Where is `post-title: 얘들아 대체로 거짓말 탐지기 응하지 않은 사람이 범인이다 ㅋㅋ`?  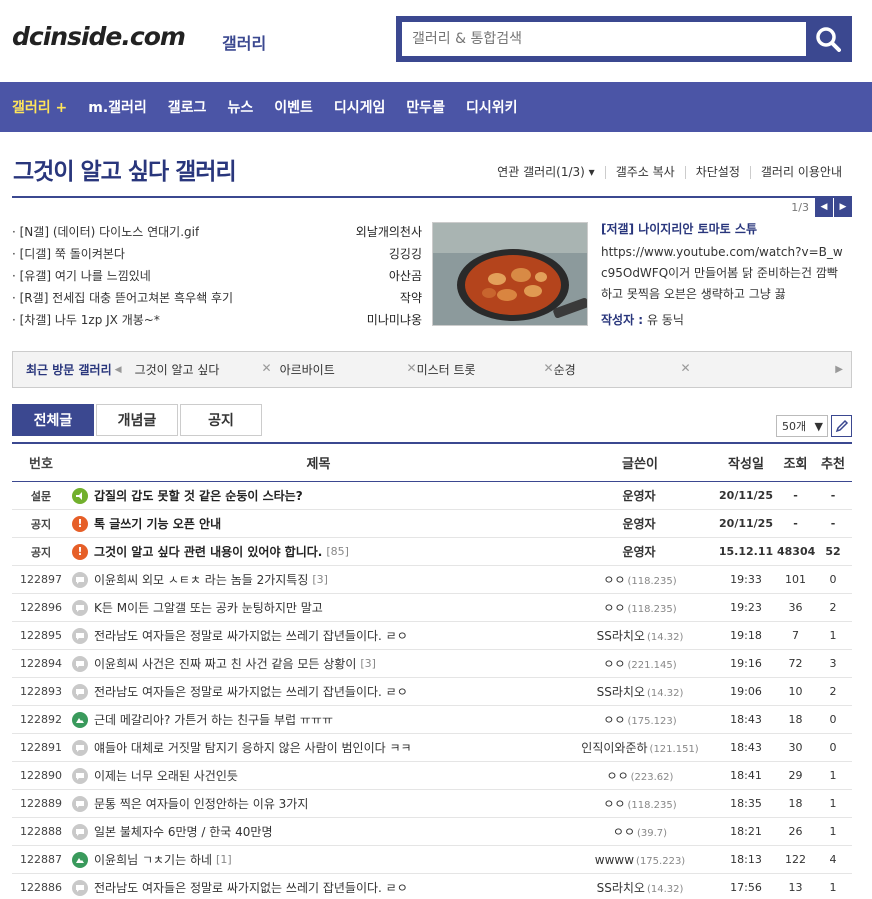
post-title: 얘들아 대체로 거짓말 탐지기 응하지 않은 사람이 범인이다 ㅋㅋ is located at coordinates (253, 747).